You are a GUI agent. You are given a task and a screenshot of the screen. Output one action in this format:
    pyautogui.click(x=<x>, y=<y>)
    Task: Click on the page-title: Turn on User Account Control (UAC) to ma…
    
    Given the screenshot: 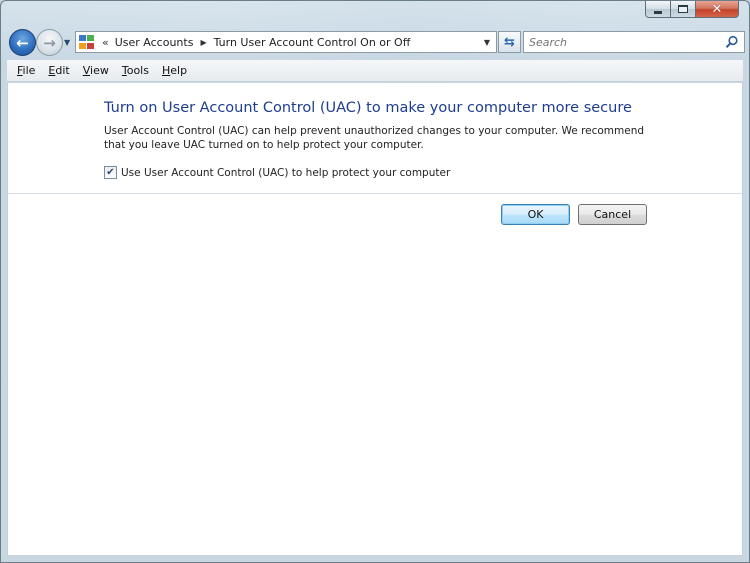 What is the action you would take?
    pyautogui.click(x=368, y=108)
    